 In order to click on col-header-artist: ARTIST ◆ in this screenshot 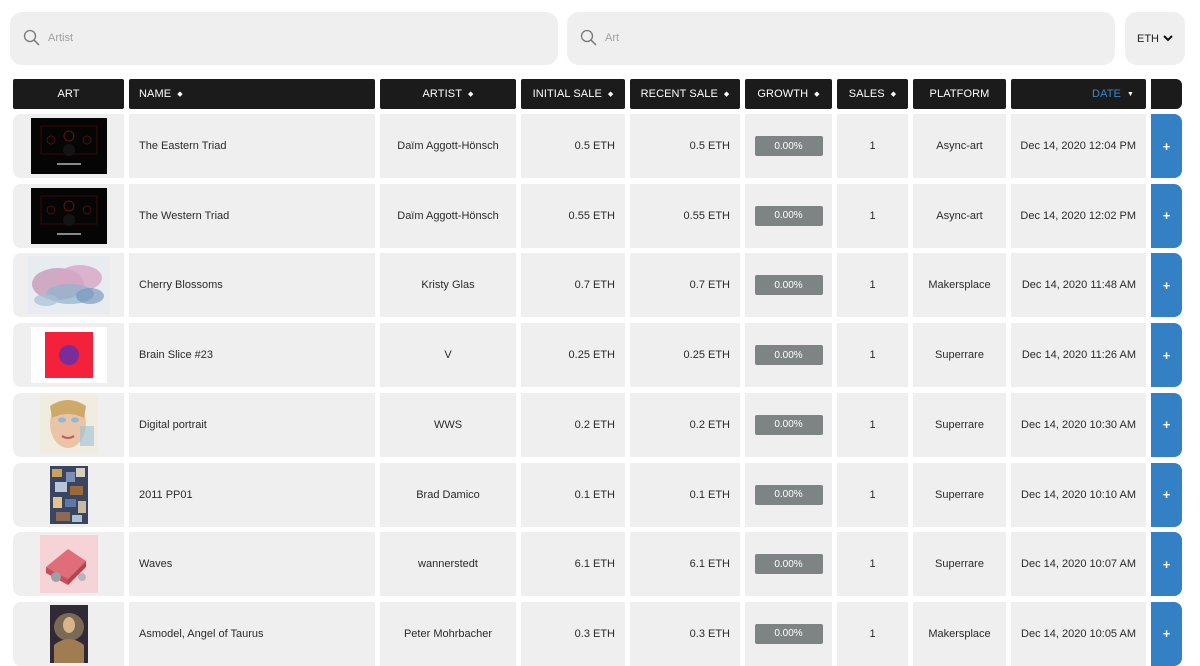, I will do `click(448, 94)`.